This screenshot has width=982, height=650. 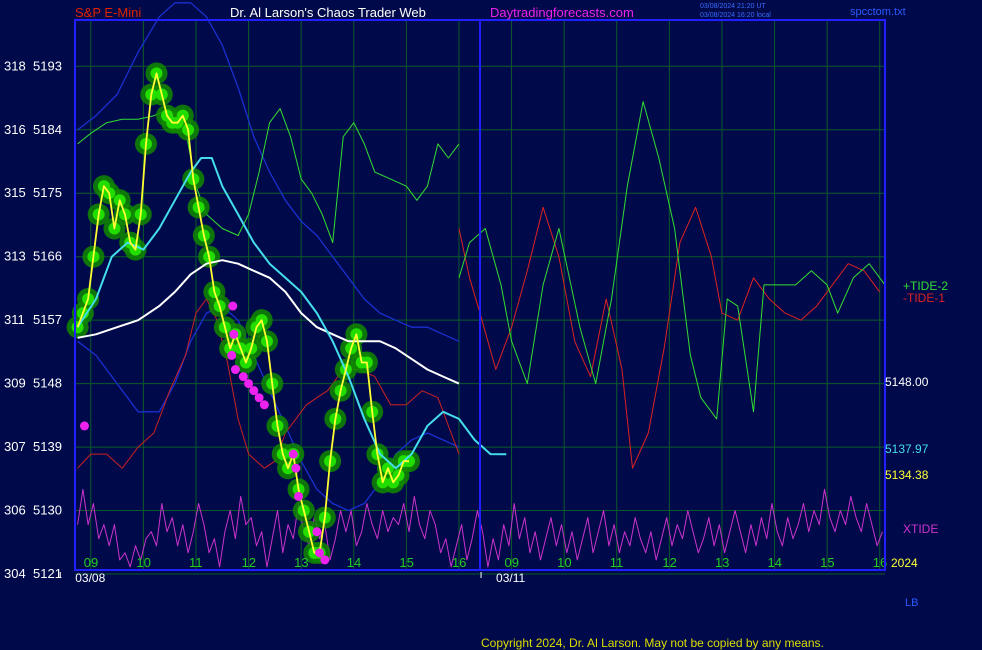 I want to click on y-tick-label-right: 5184, so click(x=47, y=129).